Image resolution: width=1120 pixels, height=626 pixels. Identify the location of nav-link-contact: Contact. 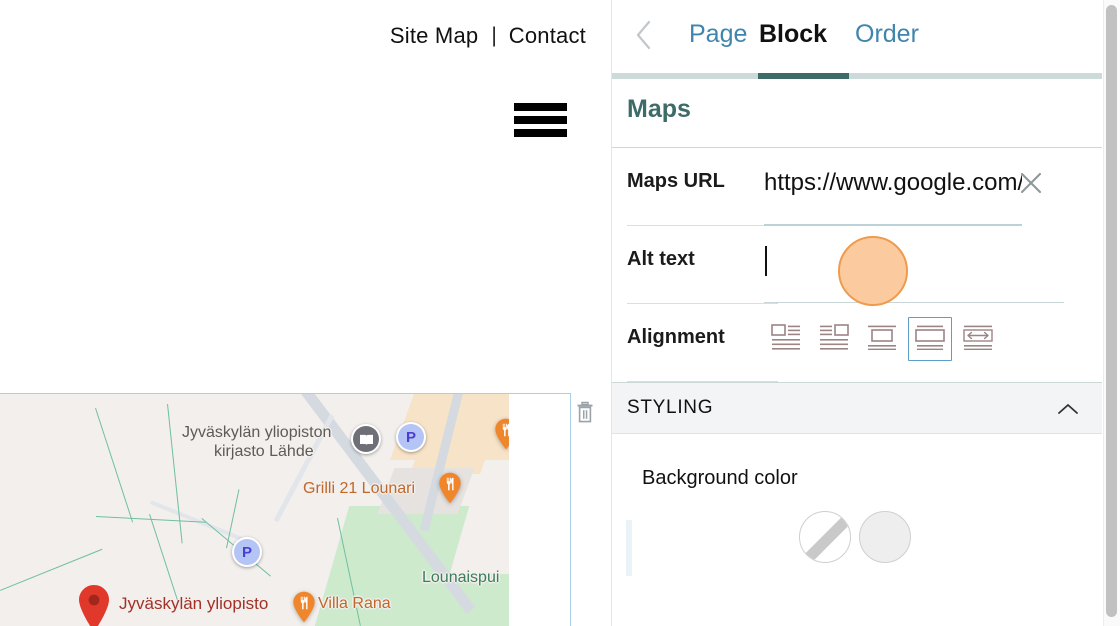
(547, 36).